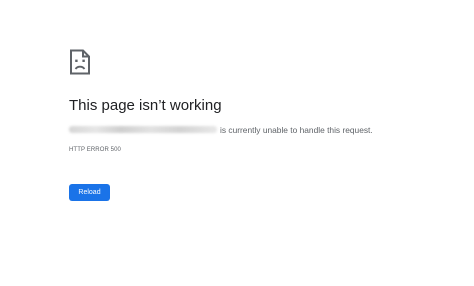  What do you see at coordinates (143, 130) in the screenshot?
I see `blurred-hostname` at bounding box center [143, 130].